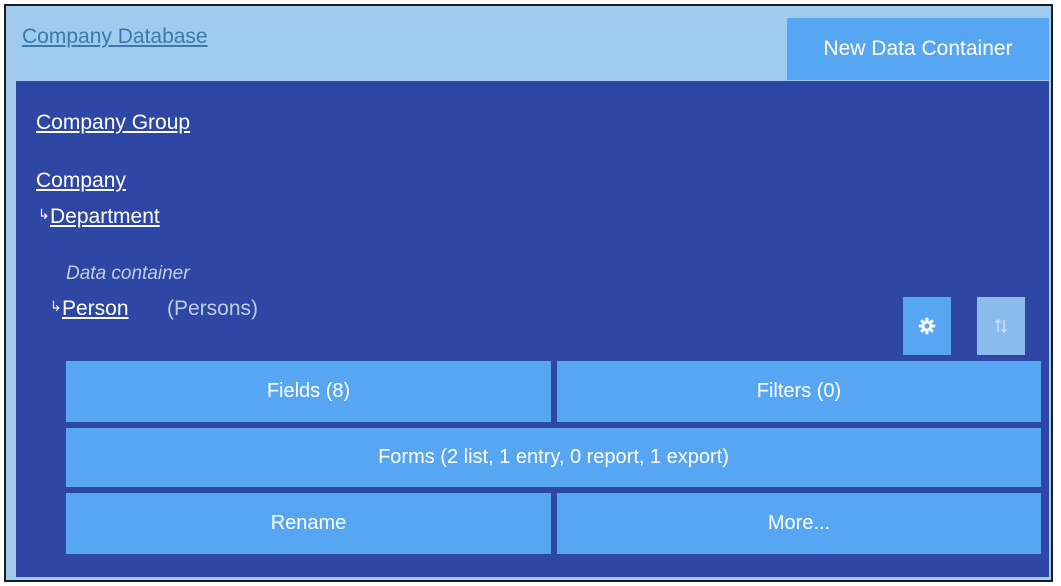 The image size is (1061, 586). Describe the element at coordinates (81, 181) in the screenshot. I see `company-link: Company` at that location.